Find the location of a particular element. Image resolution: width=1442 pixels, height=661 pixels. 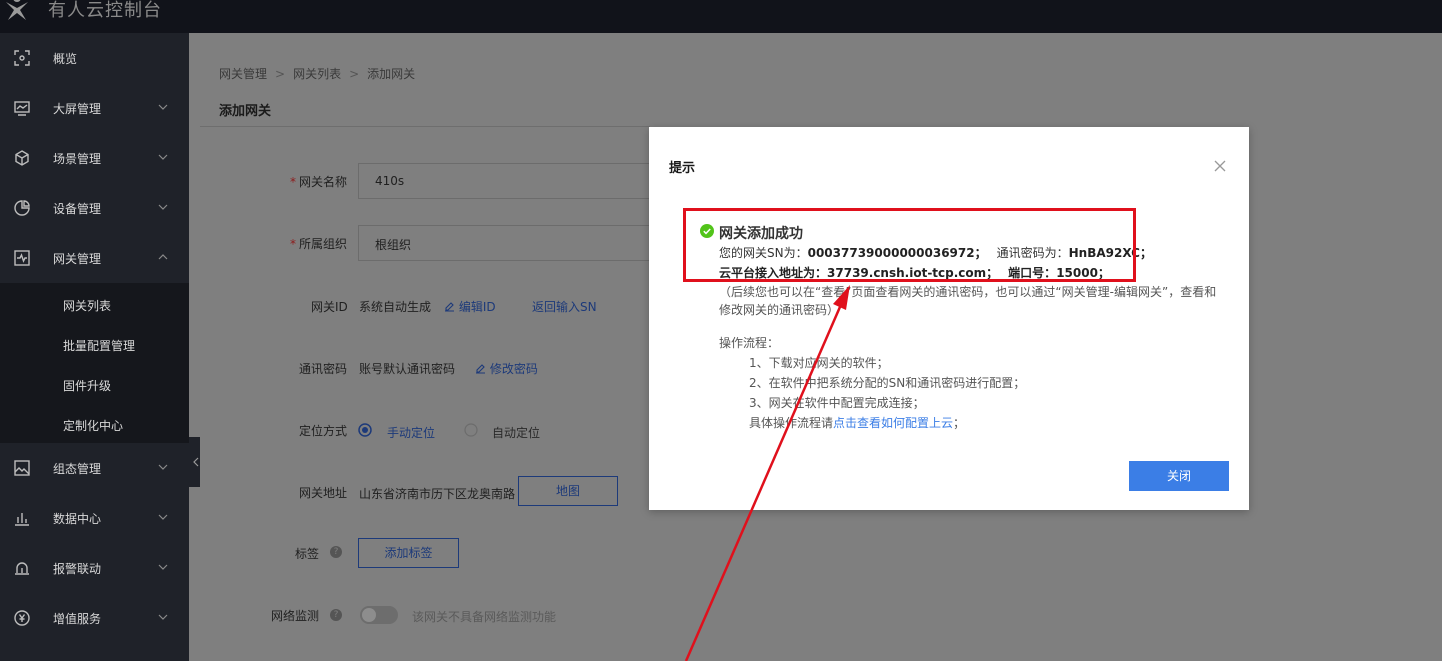

sidebar-item-label: 大屏管理 is located at coordinates (77, 109).